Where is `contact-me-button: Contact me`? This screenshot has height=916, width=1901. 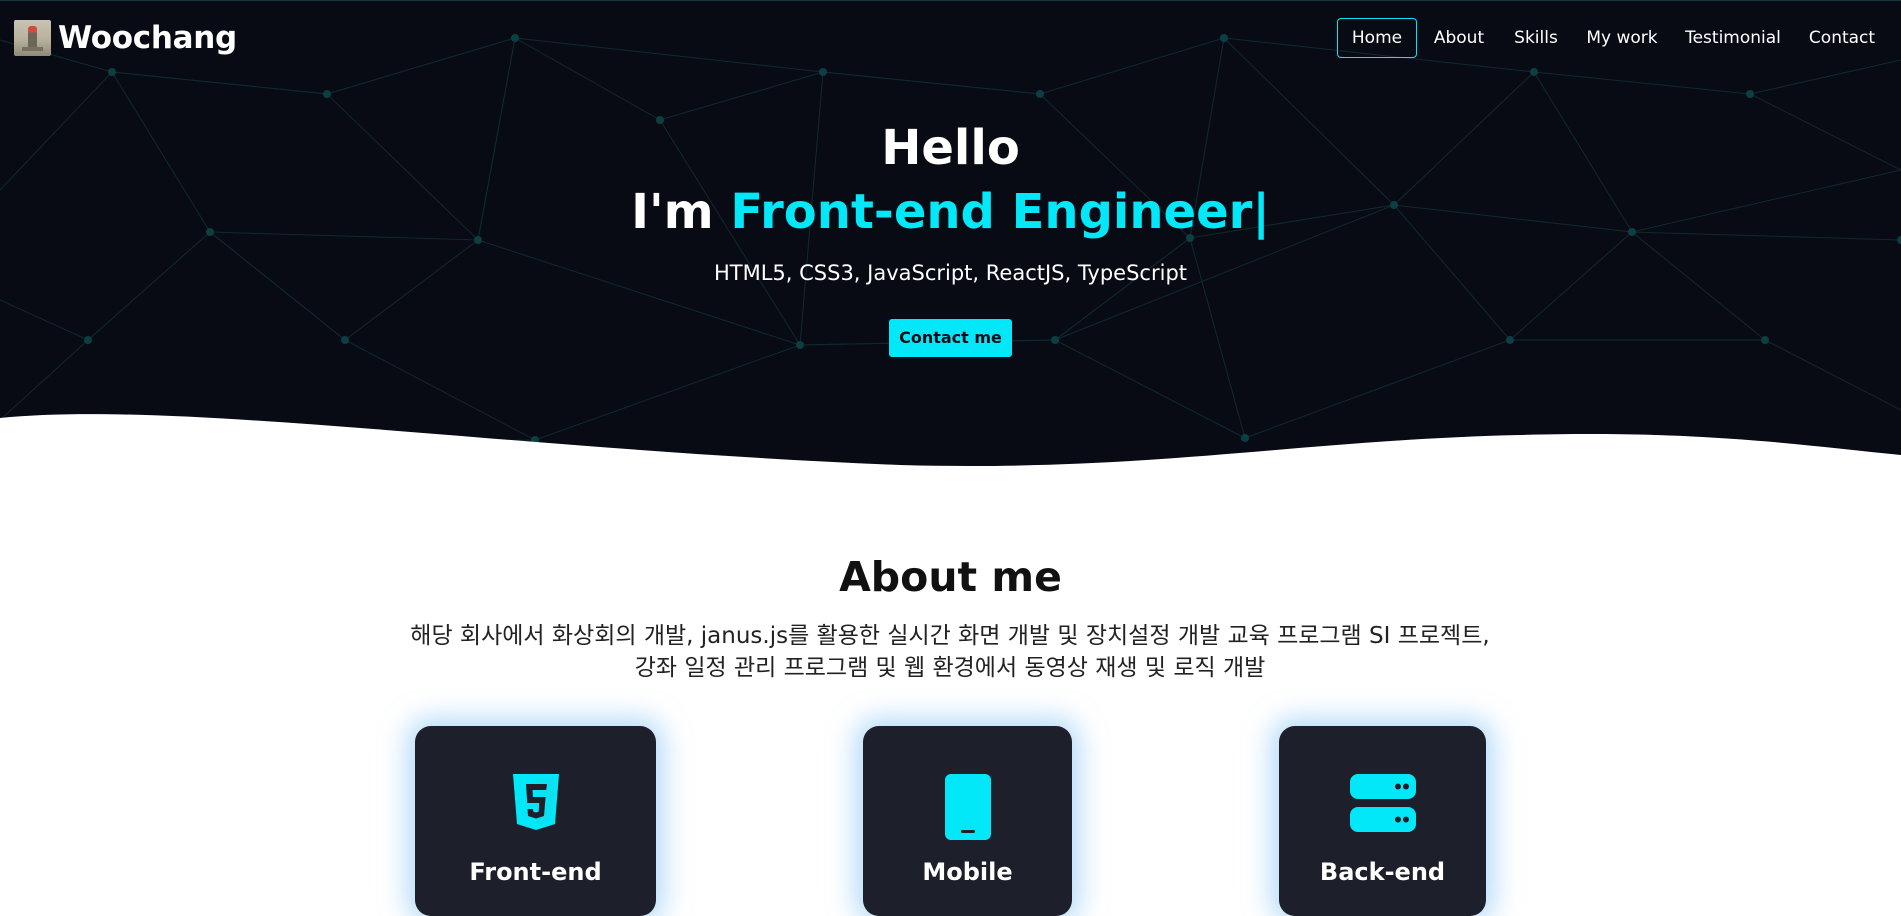
contact-me-button: Contact me is located at coordinates (950, 338).